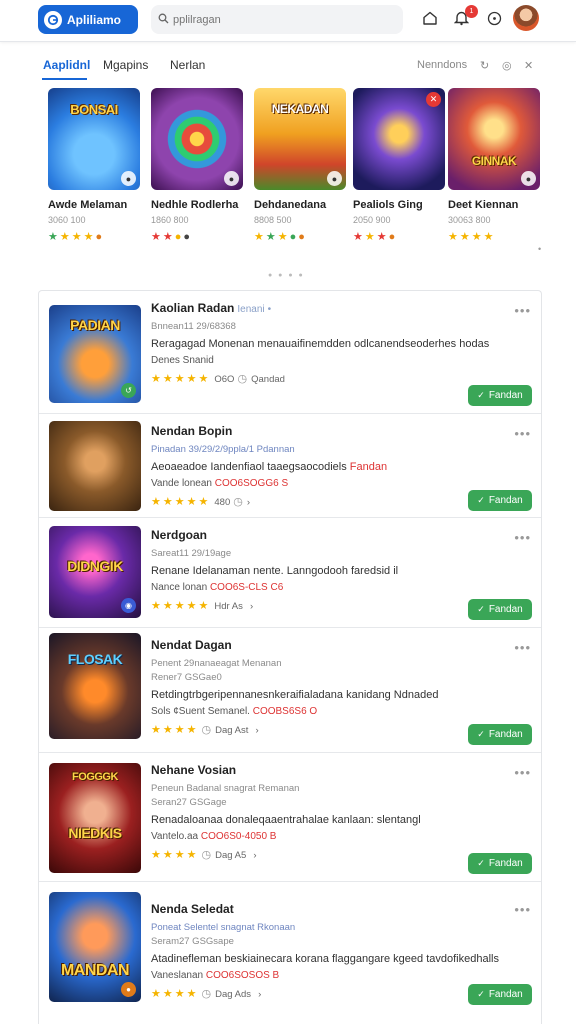 The image size is (576, 1024). I want to click on close-icon: ✕, so click(528, 65).